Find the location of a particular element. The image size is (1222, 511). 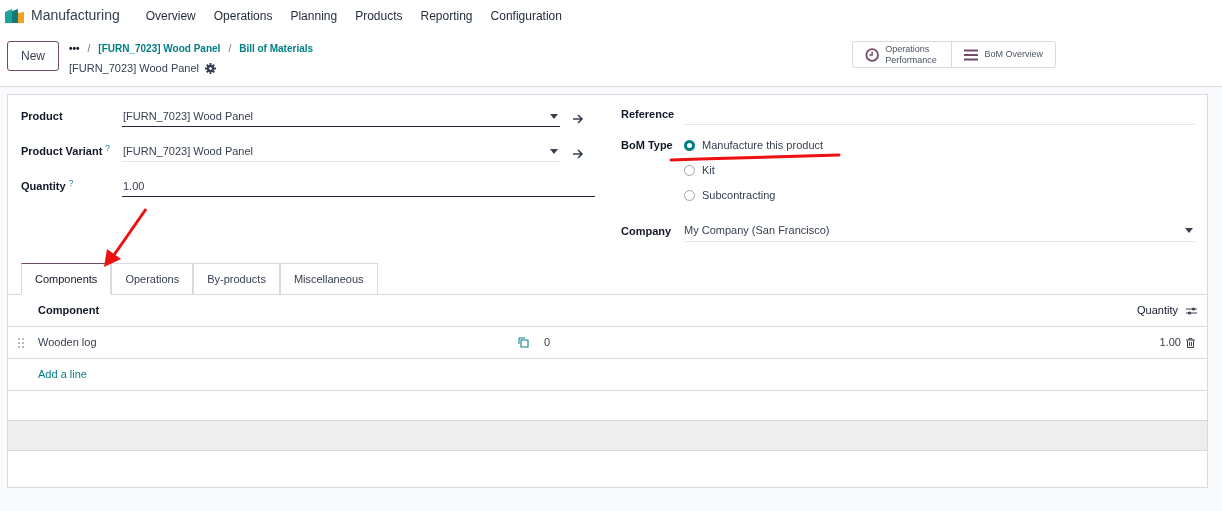

company-field: My Company (San Francisco) is located at coordinates (939, 231).